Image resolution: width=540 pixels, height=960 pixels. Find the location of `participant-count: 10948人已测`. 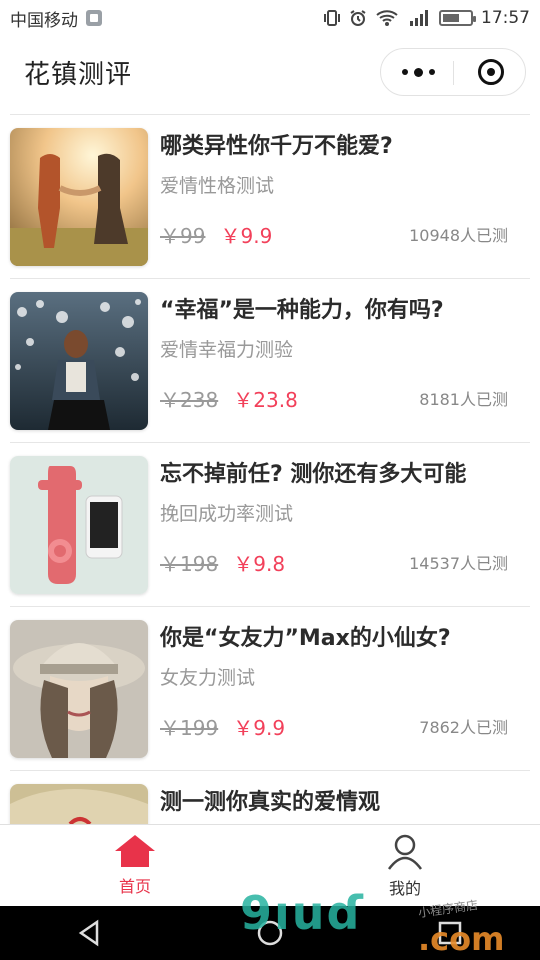

participant-count: 10948人已测 is located at coordinates (458, 235).